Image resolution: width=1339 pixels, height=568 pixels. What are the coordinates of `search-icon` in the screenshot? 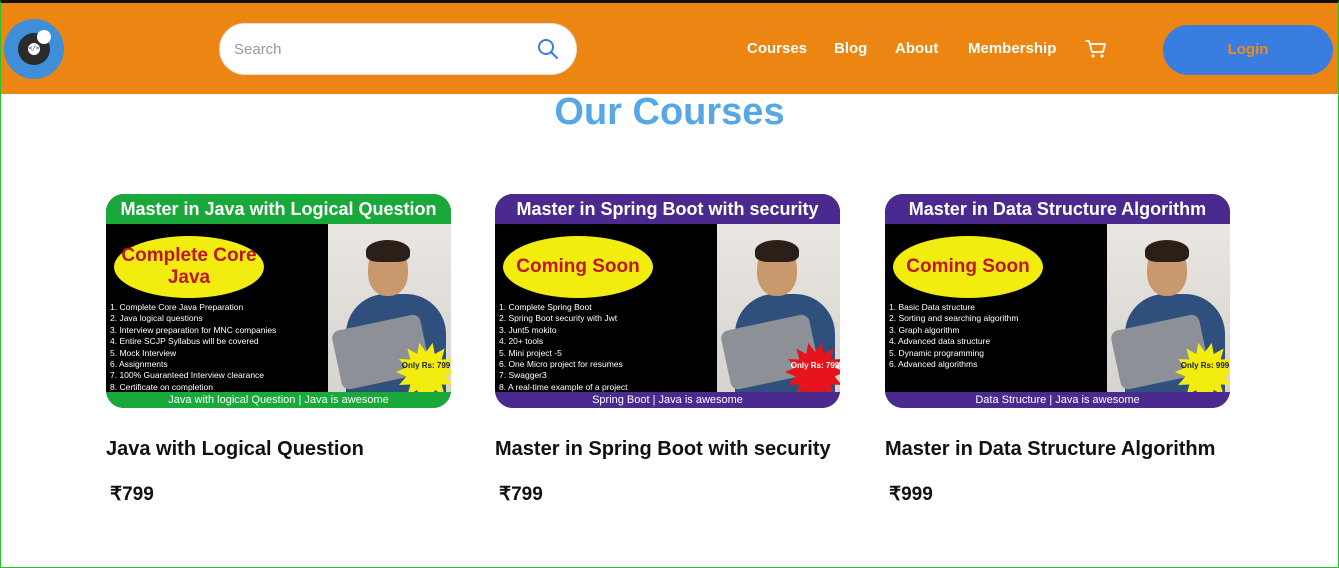 It's located at (548, 49).